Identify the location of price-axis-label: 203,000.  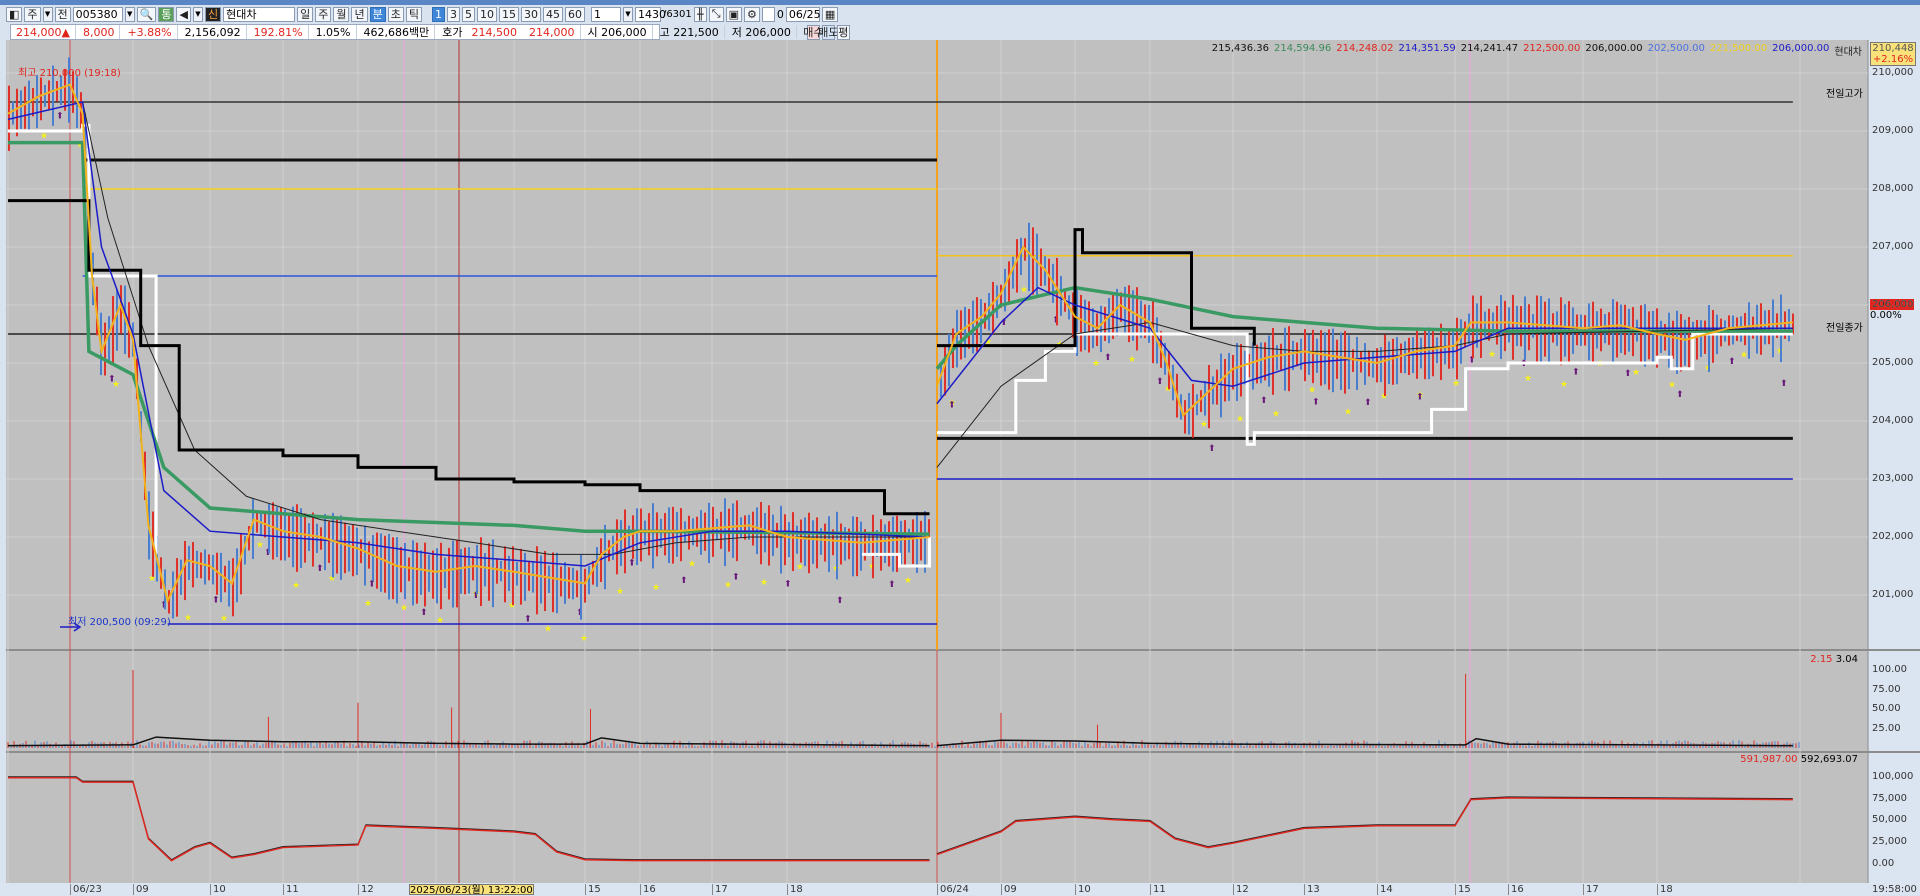
(1893, 478).